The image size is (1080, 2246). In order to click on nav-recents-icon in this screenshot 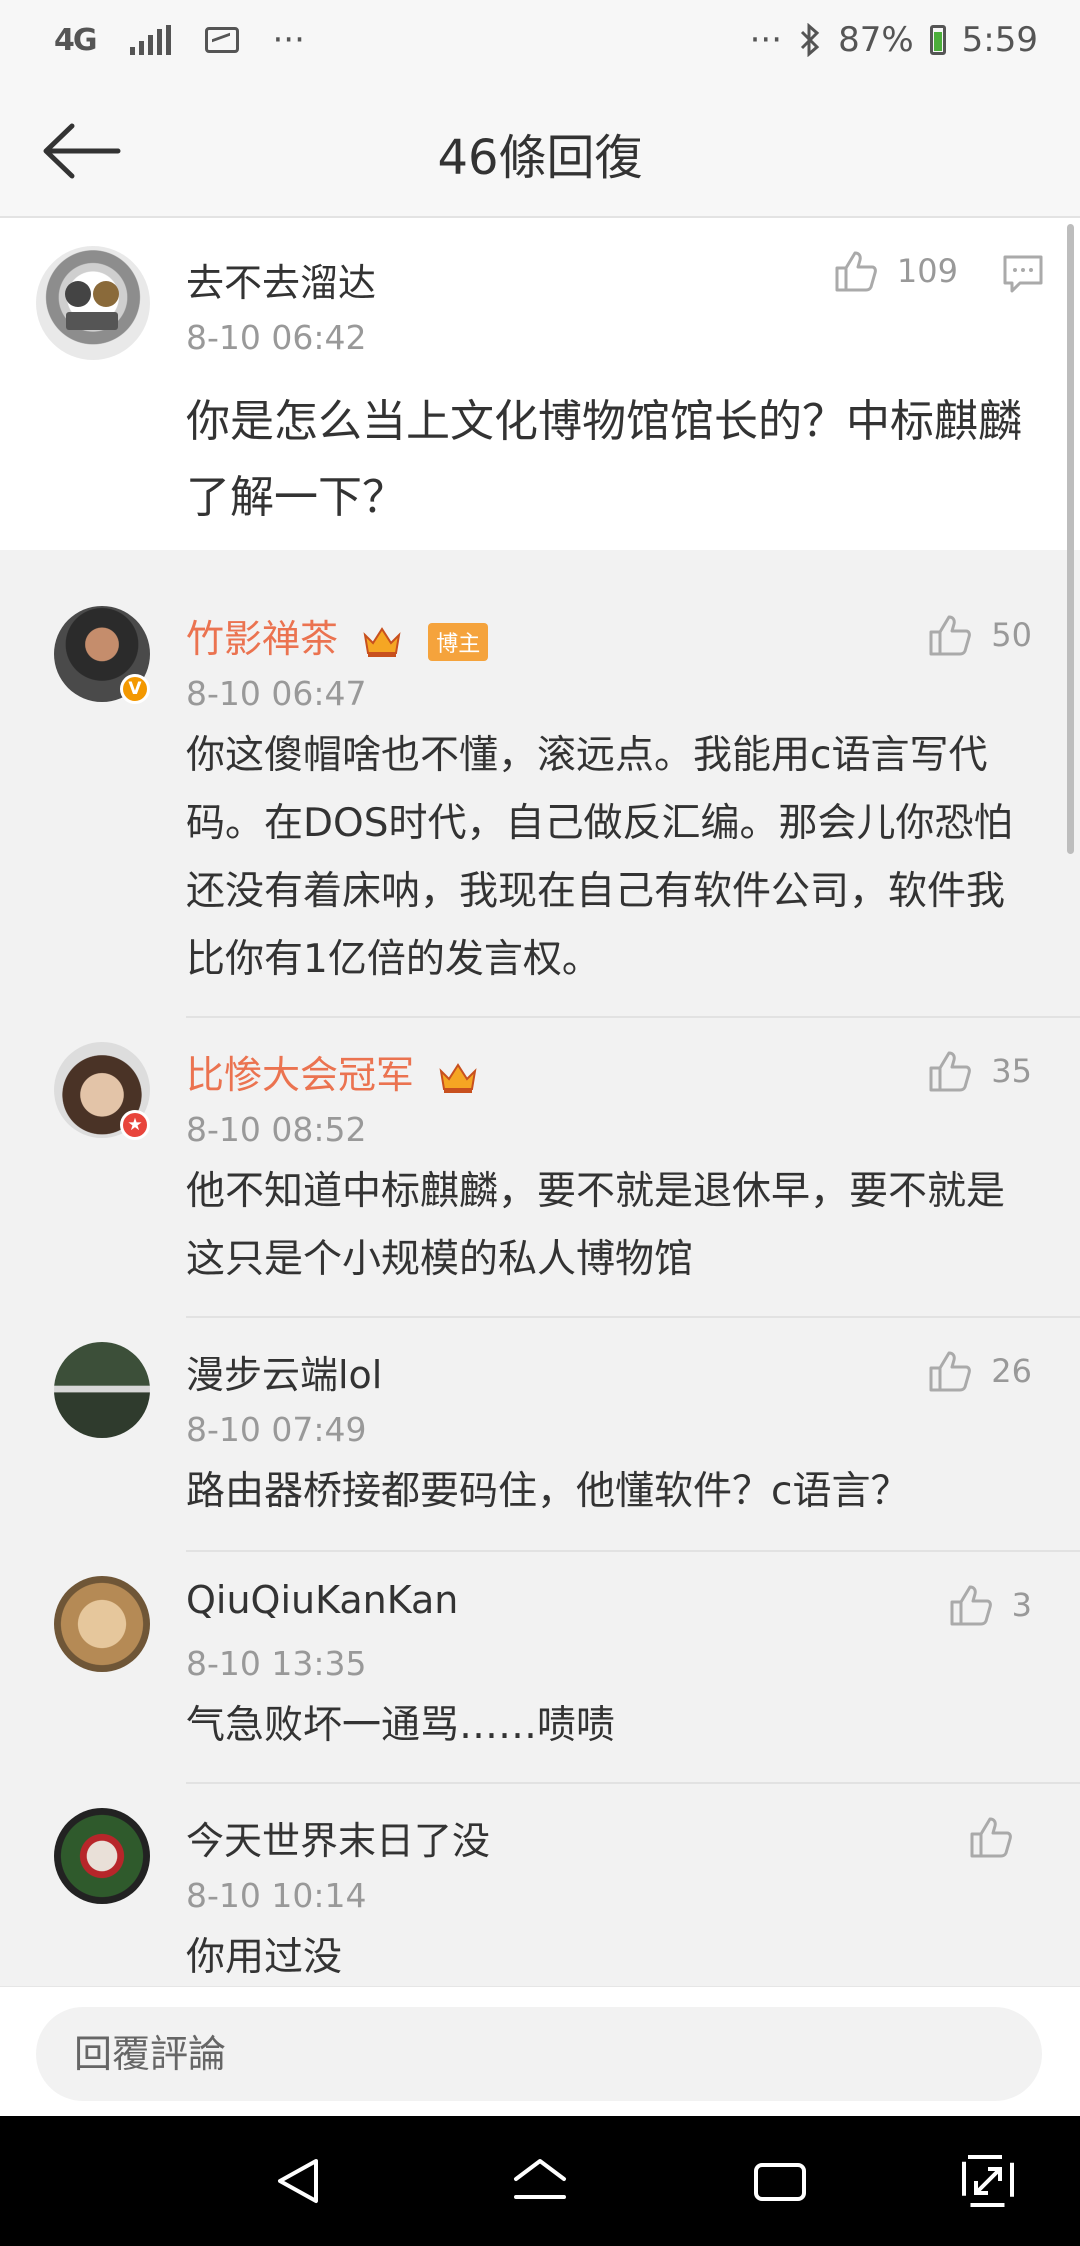, I will do `click(780, 2181)`.